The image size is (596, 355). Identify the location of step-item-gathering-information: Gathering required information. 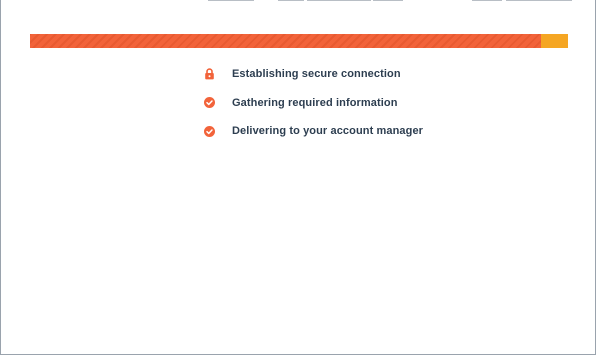
(312, 103).